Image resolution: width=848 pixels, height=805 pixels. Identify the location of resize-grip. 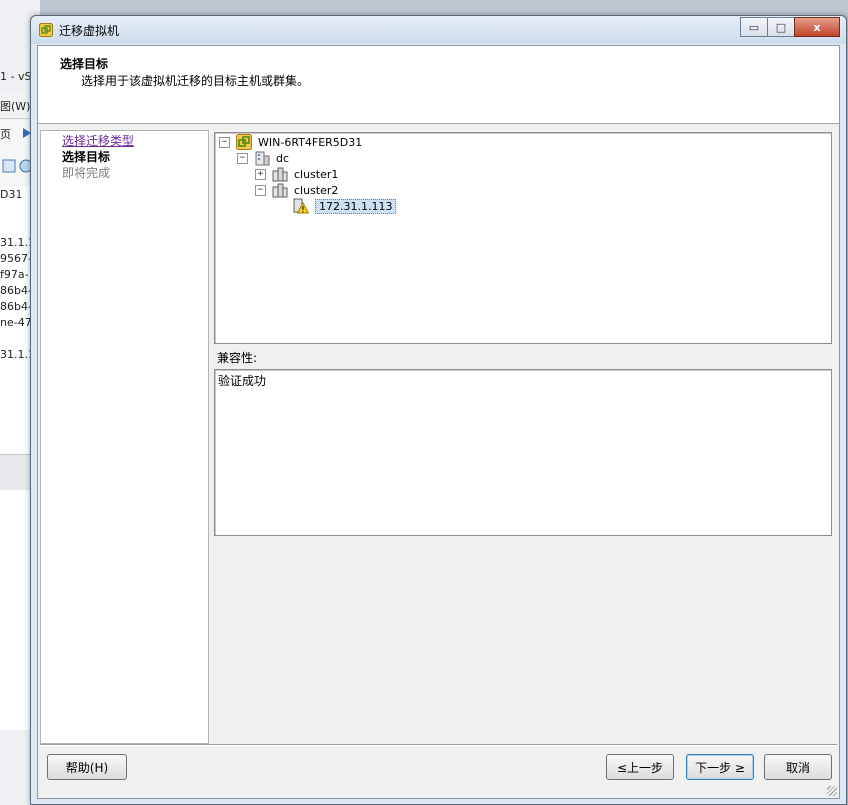
(832, 791).